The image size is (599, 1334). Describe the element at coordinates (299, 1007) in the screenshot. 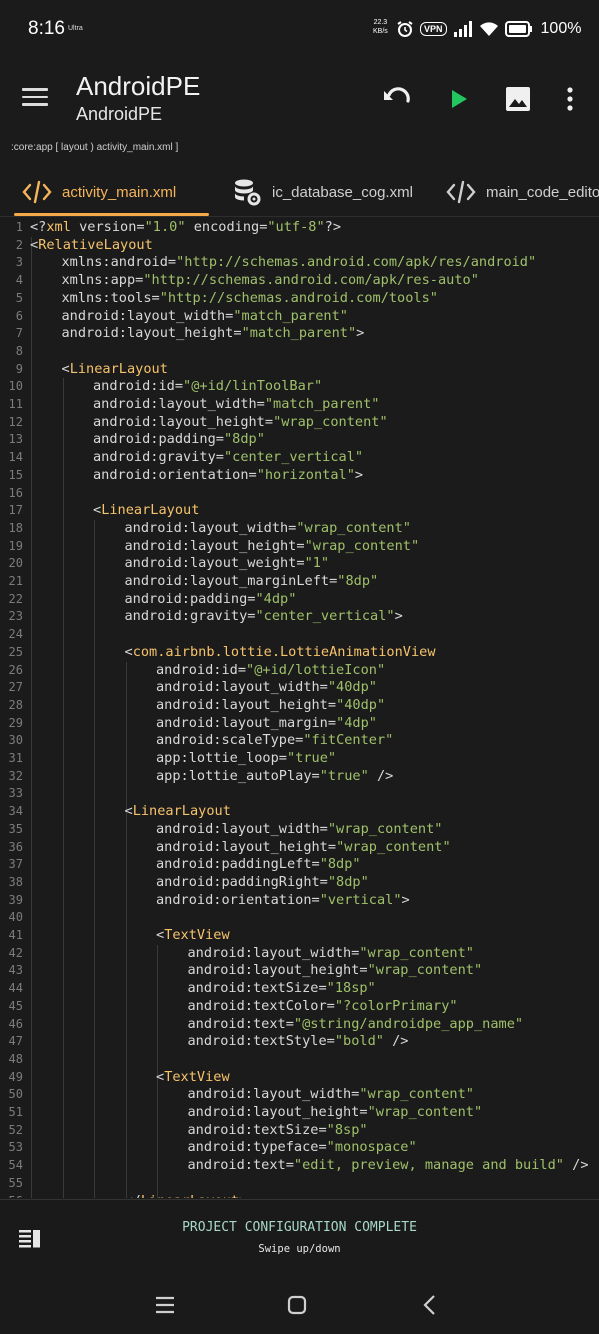

I see `code-line: 45 android:textColor="?colorPrimary"` at that location.